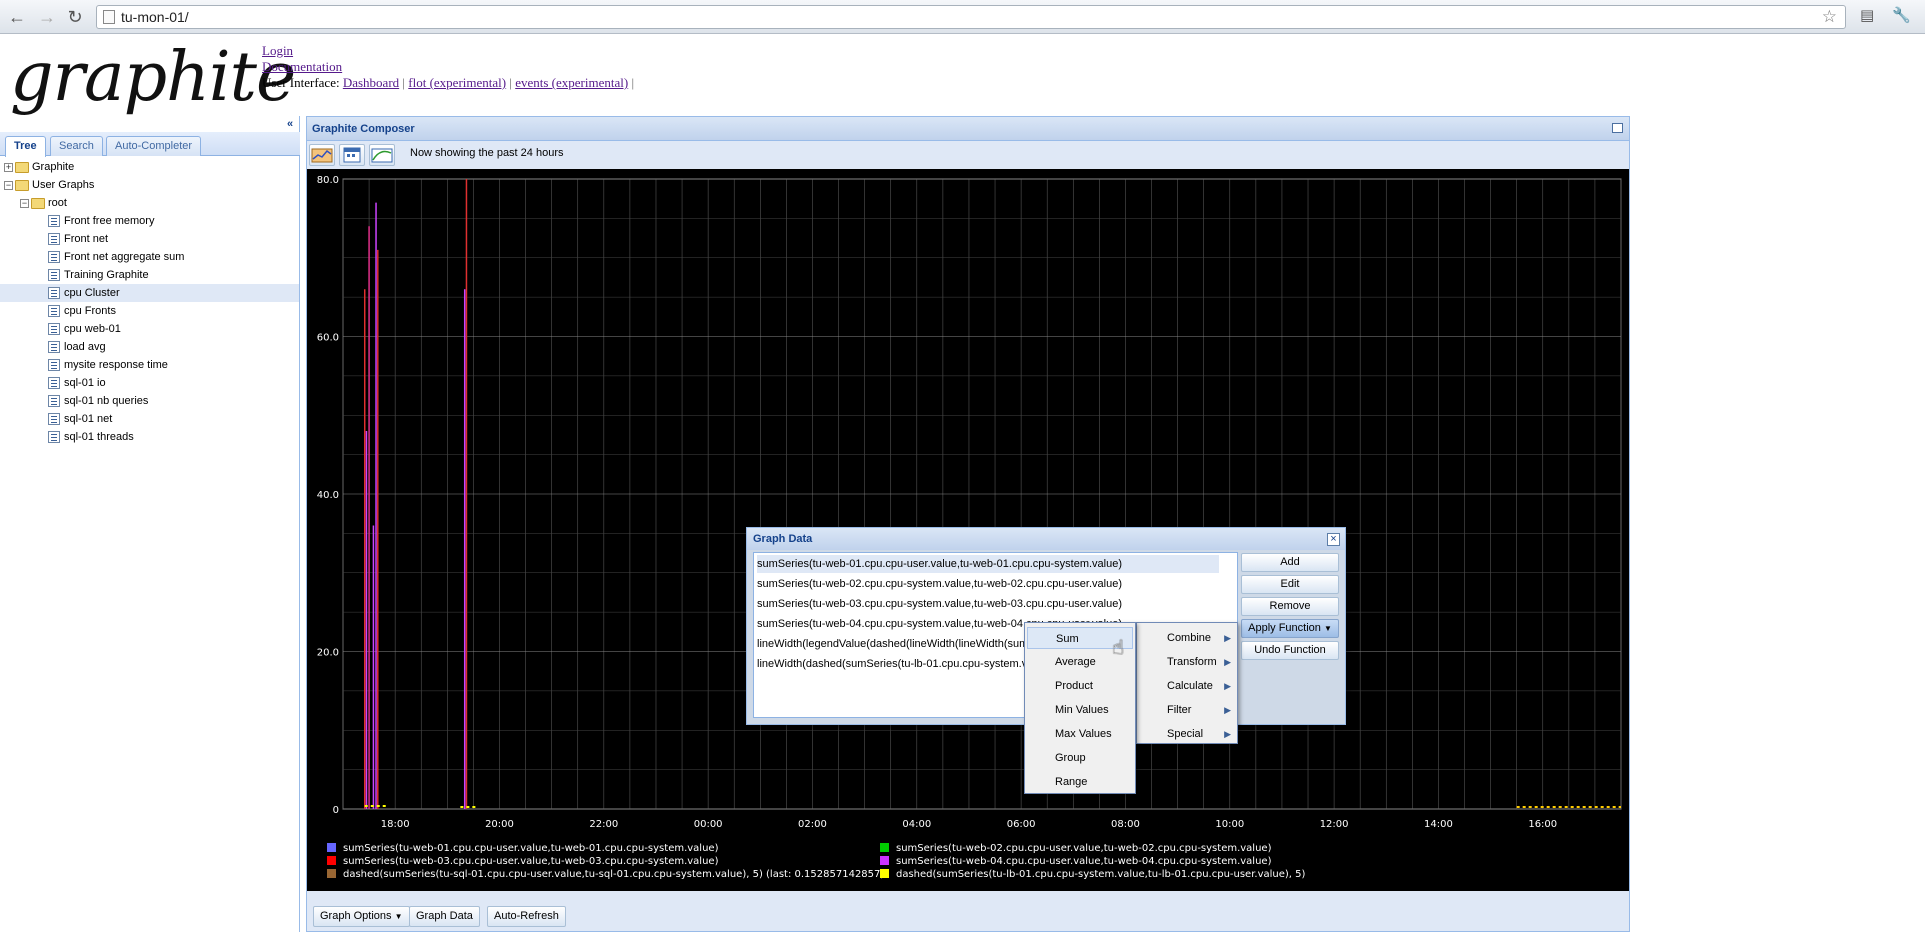 The width and height of the screenshot is (1925, 932). I want to click on calendar-icon, so click(352, 155).